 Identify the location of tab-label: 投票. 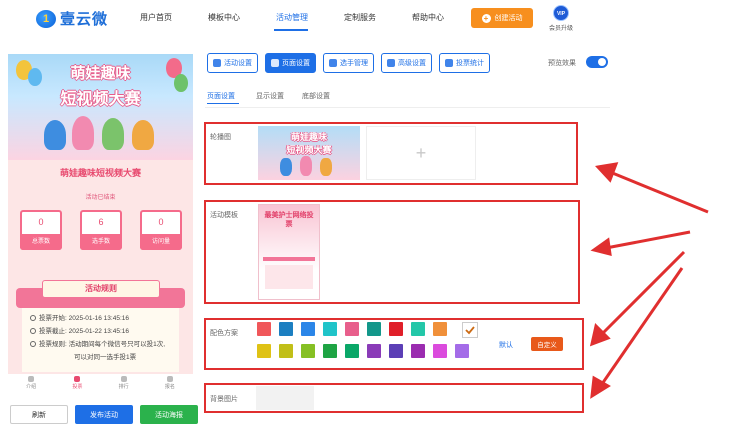
(77, 387).